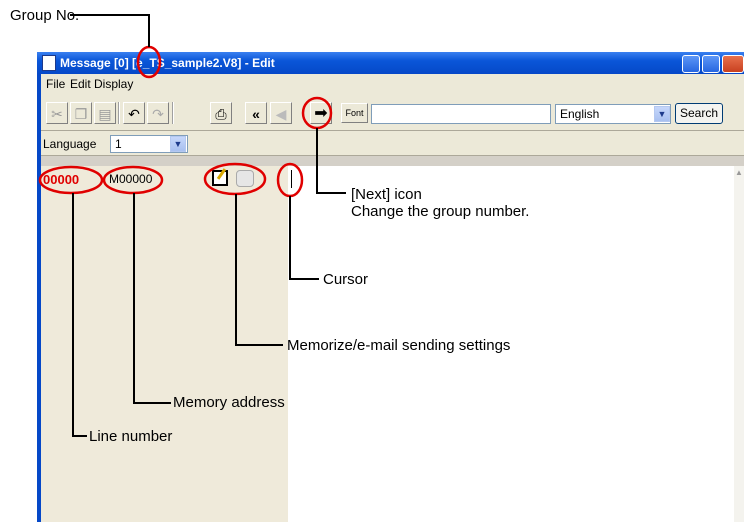 This screenshot has width=744, height=522. Describe the element at coordinates (259, 270) in the screenshot. I see `leader-memorize` at that location.